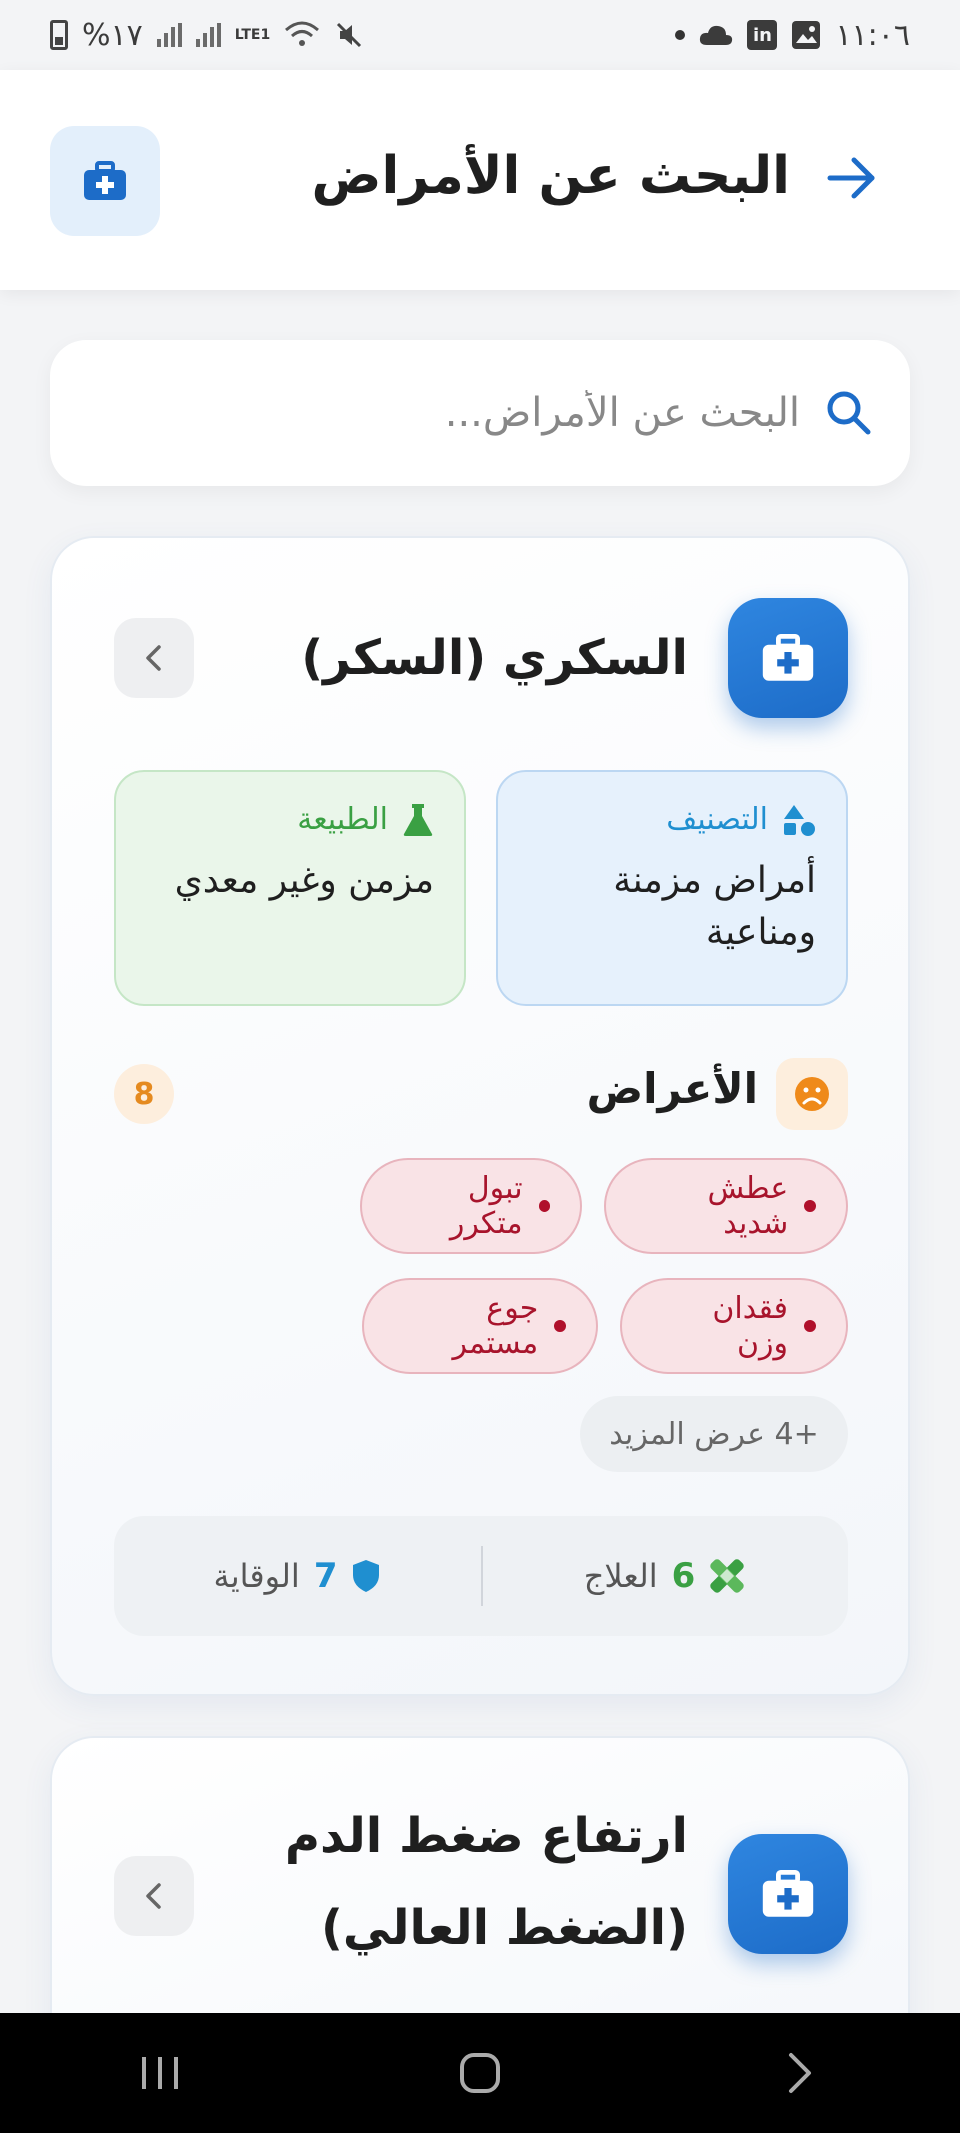 This screenshot has width=960, height=2133. Describe the element at coordinates (144, 1094) in the screenshot. I see `symptoms-count-badge: 8` at that location.